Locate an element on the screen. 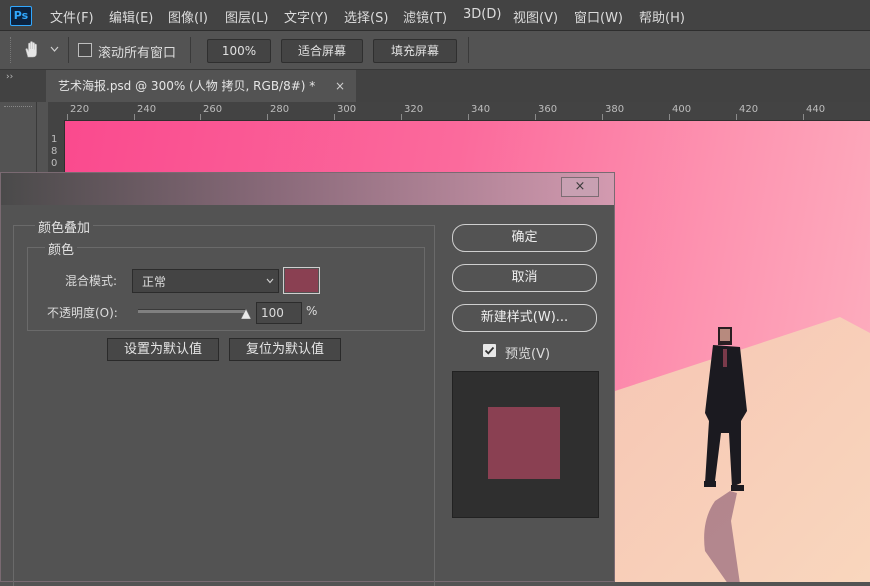 This screenshot has width=870, height=586. dropdown-arrow-icon is located at coordinates (270, 281).